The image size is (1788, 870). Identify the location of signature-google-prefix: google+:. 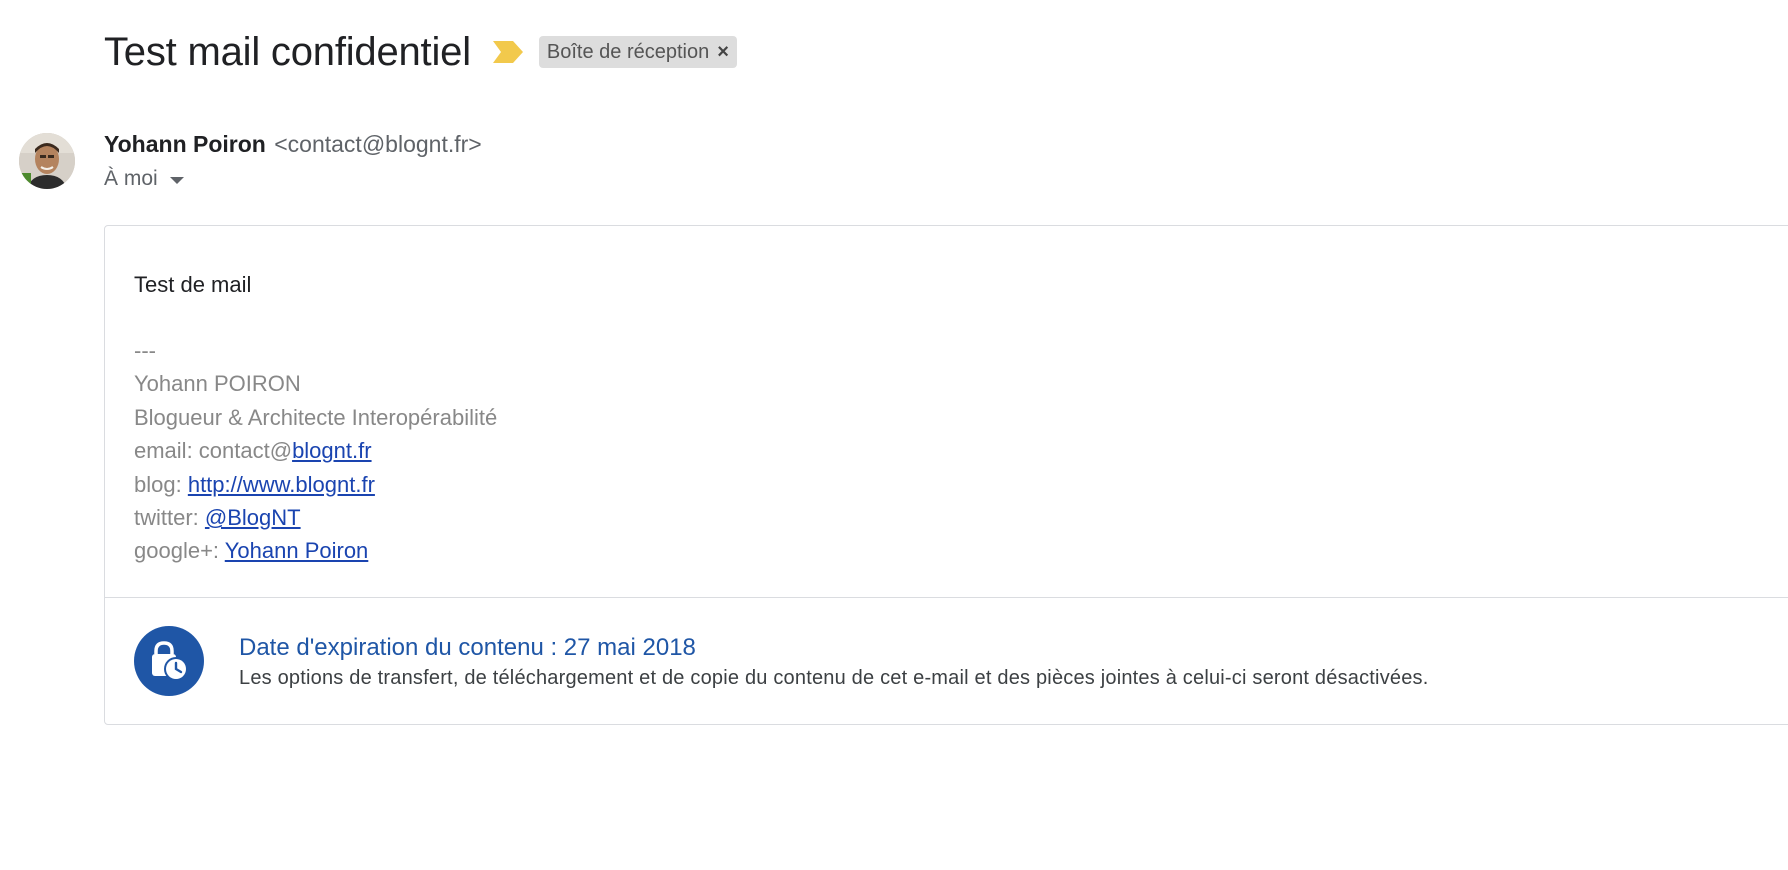
(179, 551).